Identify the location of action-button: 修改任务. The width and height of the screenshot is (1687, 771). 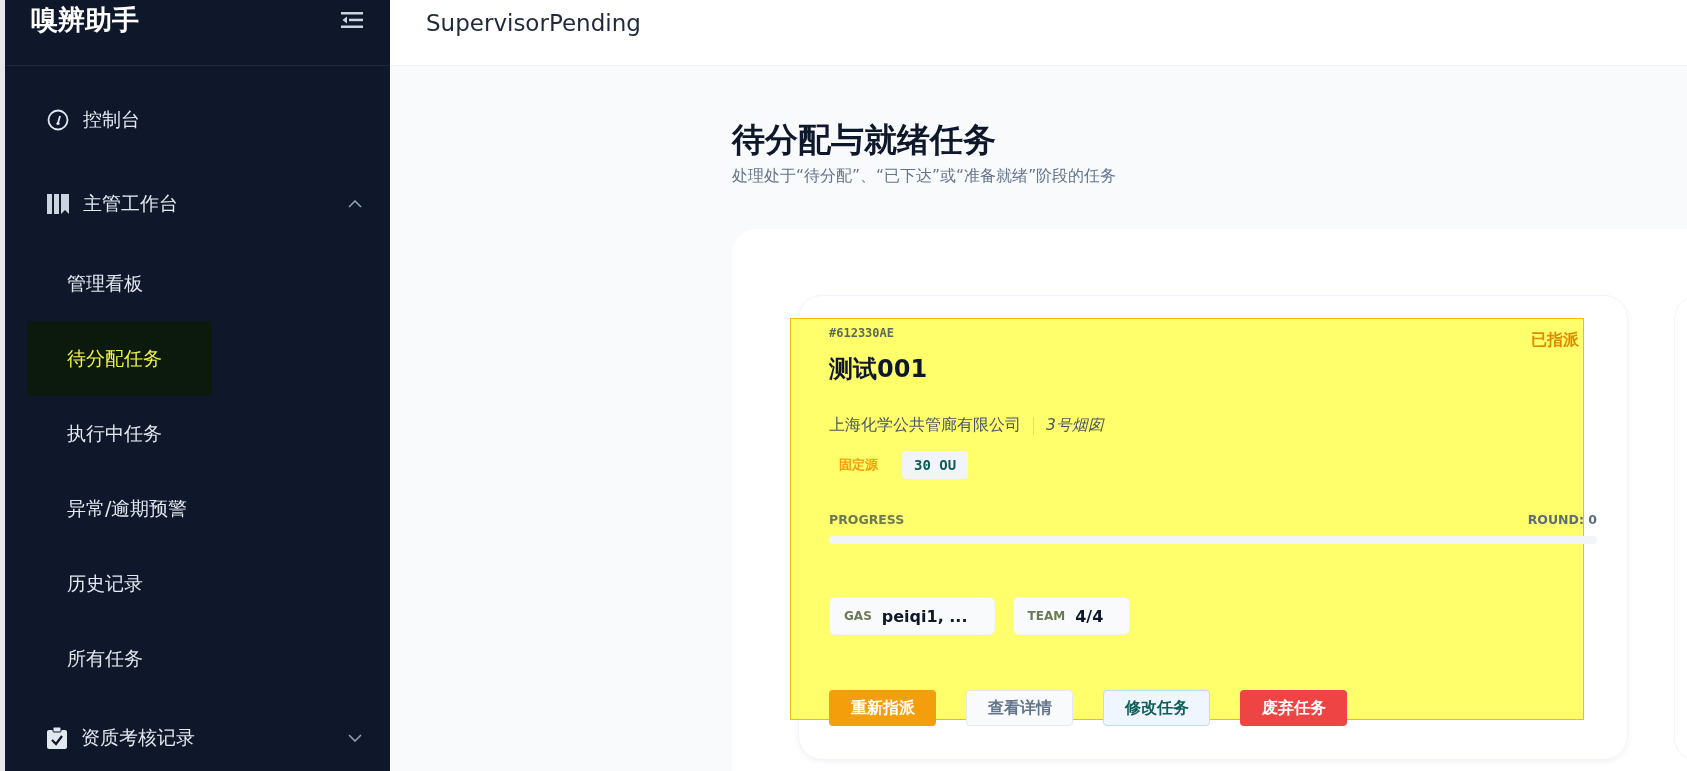
(1156, 708).